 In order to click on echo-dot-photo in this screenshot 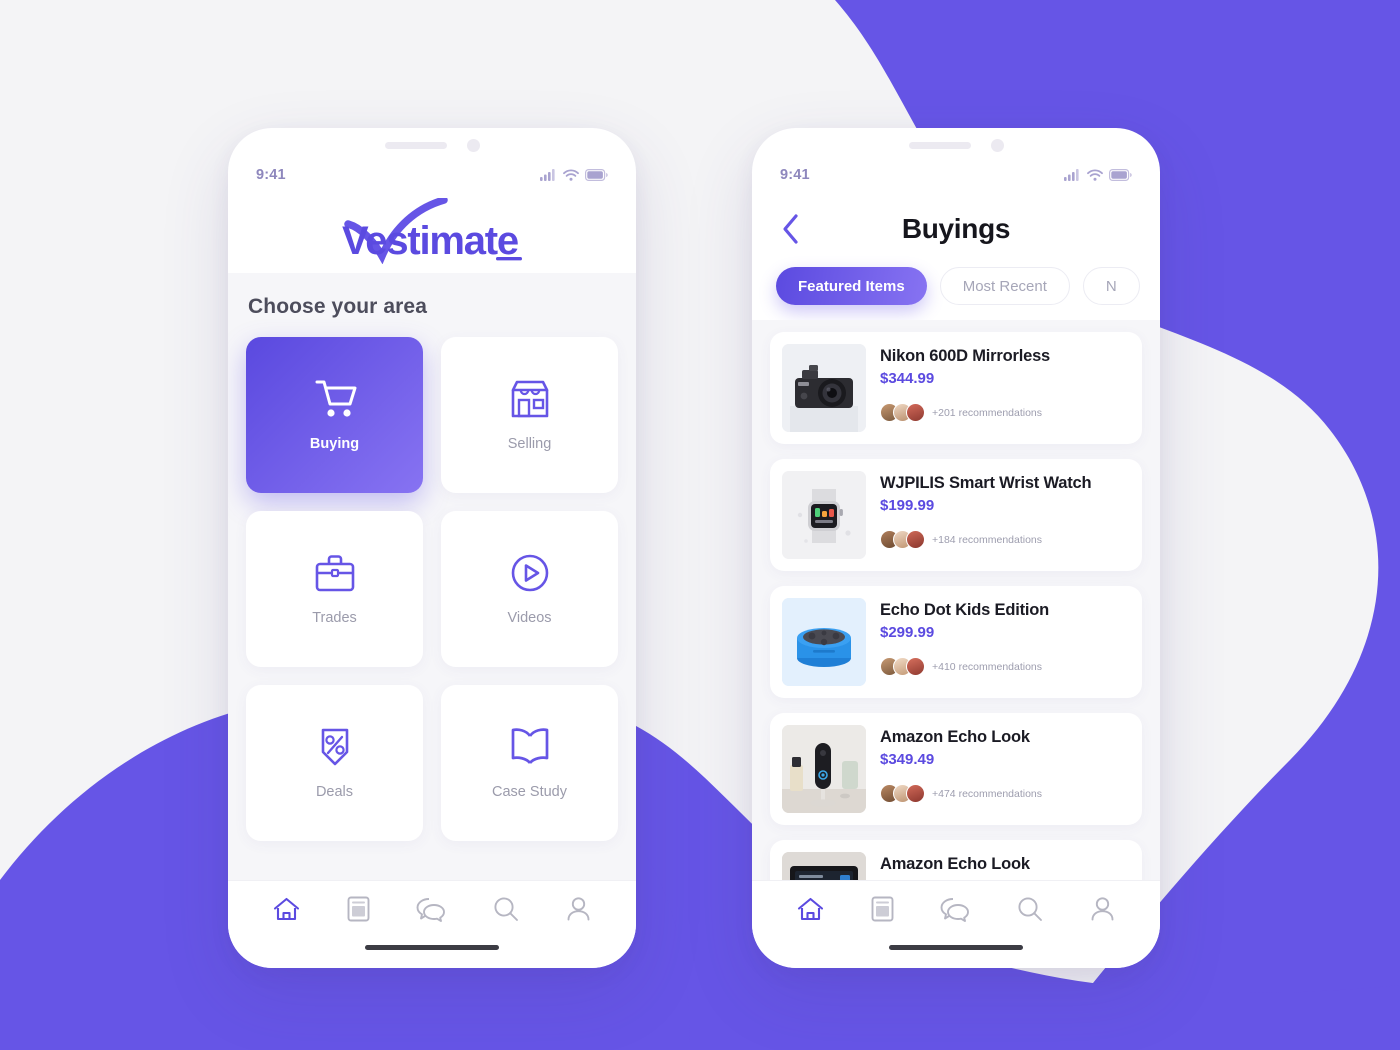, I will do `click(824, 642)`.